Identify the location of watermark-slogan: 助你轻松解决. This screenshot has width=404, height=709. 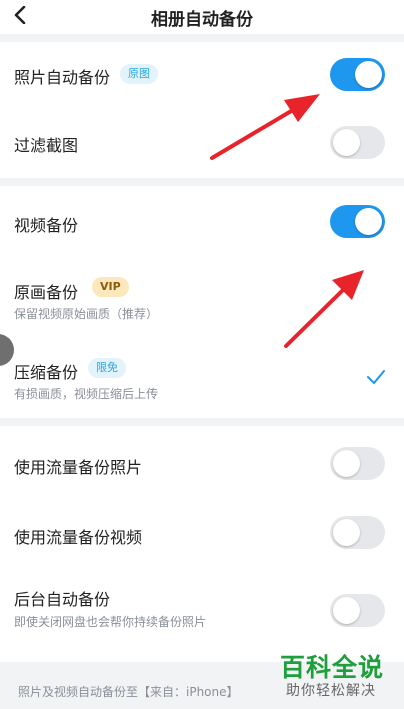
(331, 691).